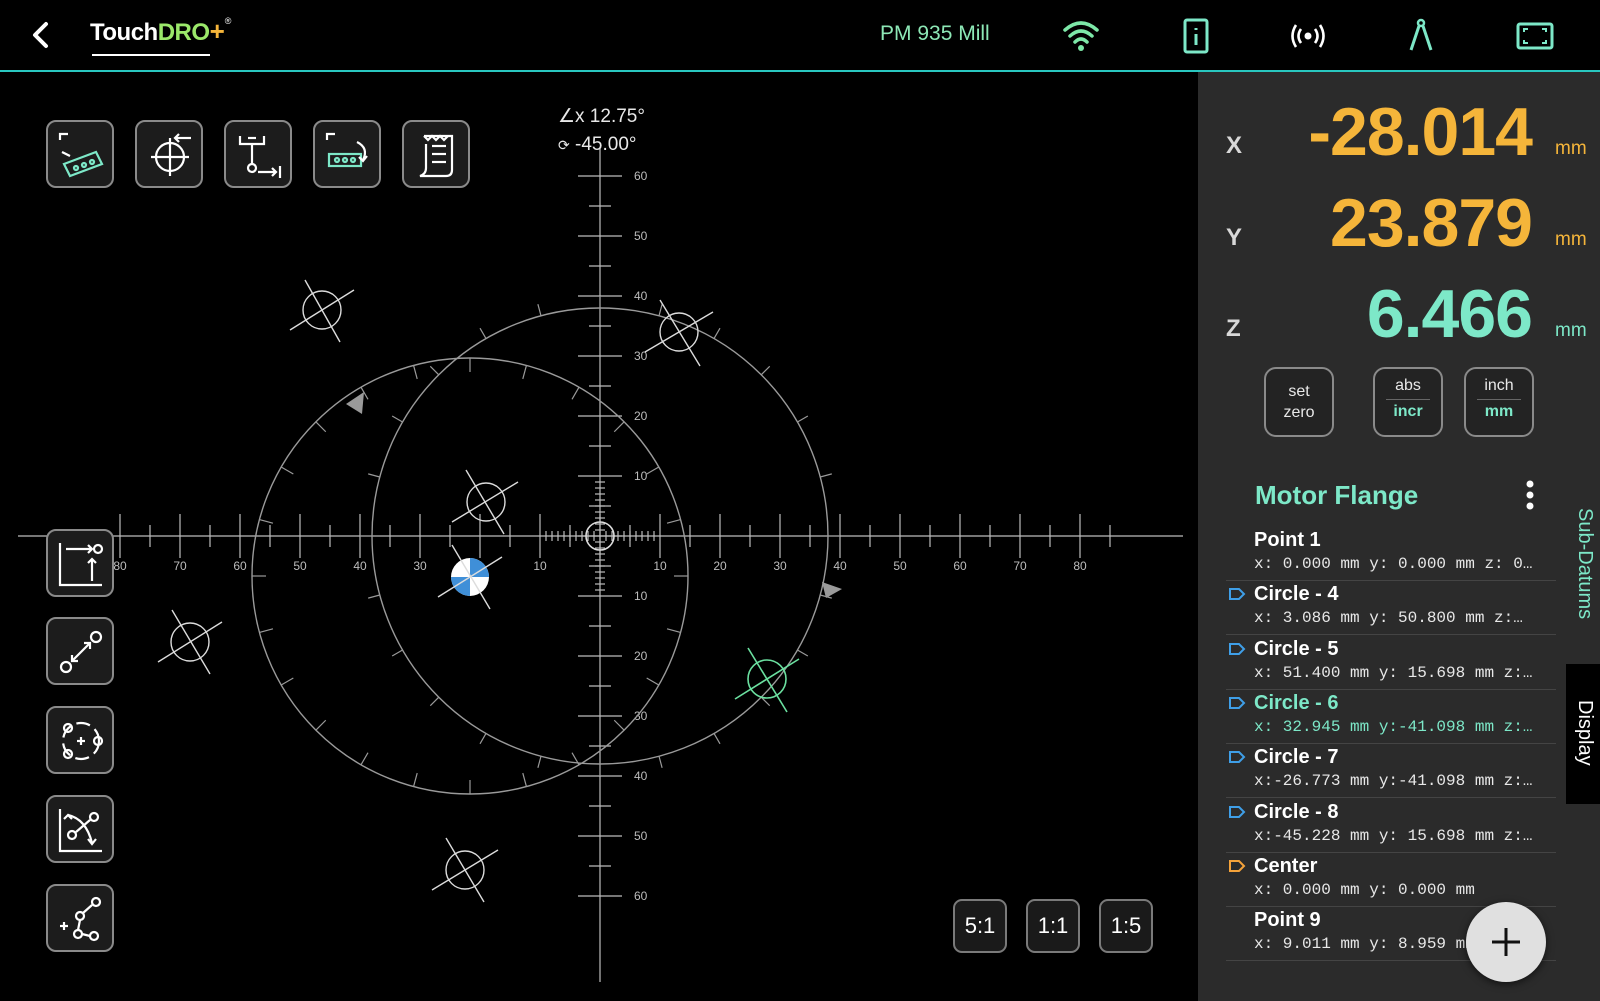 This screenshot has width=1600, height=1001. Describe the element at coordinates (1020, 566) in the screenshot. I see `x-tick-label: 70` at that location.